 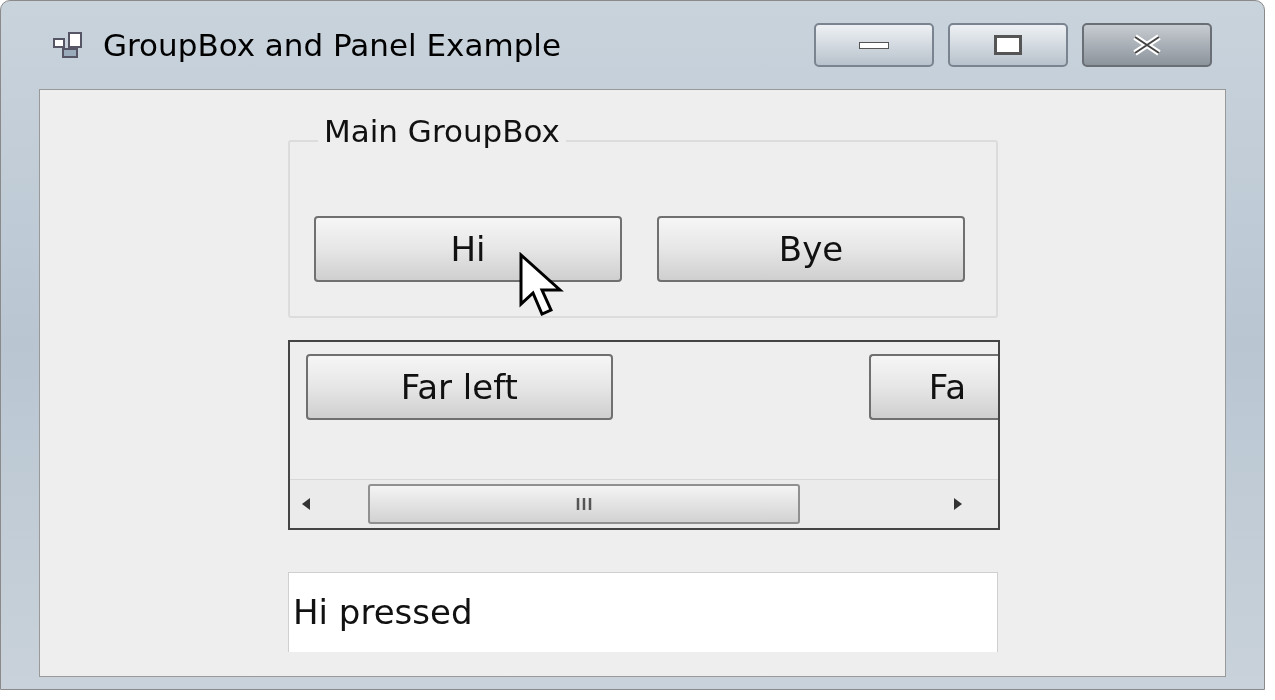 I want to click on close-icon, so click(x=1147, y=45).